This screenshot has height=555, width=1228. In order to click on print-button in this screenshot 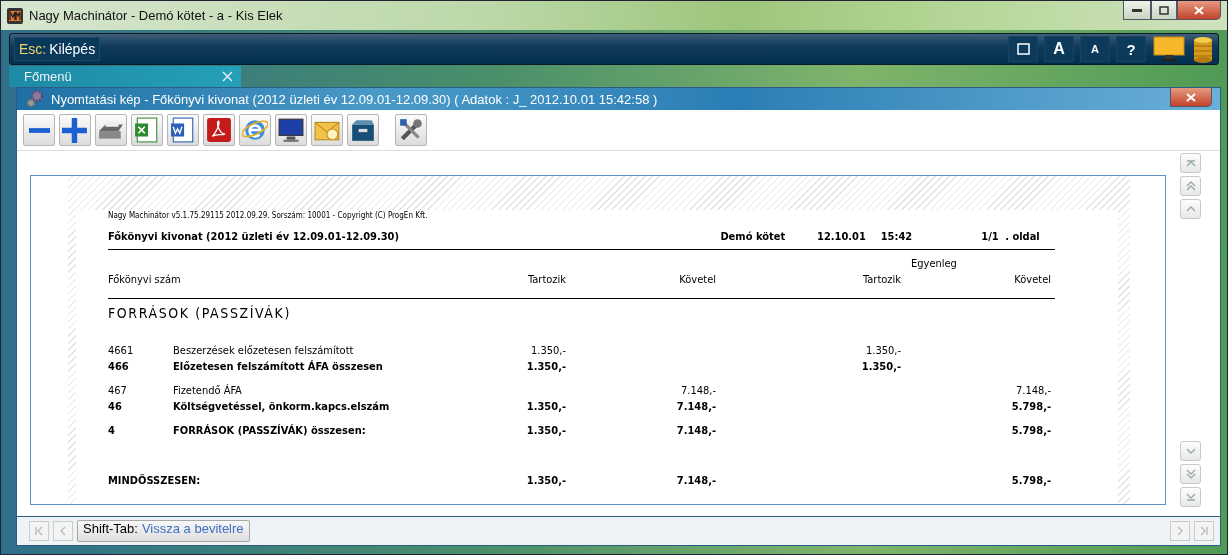, I will do `click(111, 130)`.